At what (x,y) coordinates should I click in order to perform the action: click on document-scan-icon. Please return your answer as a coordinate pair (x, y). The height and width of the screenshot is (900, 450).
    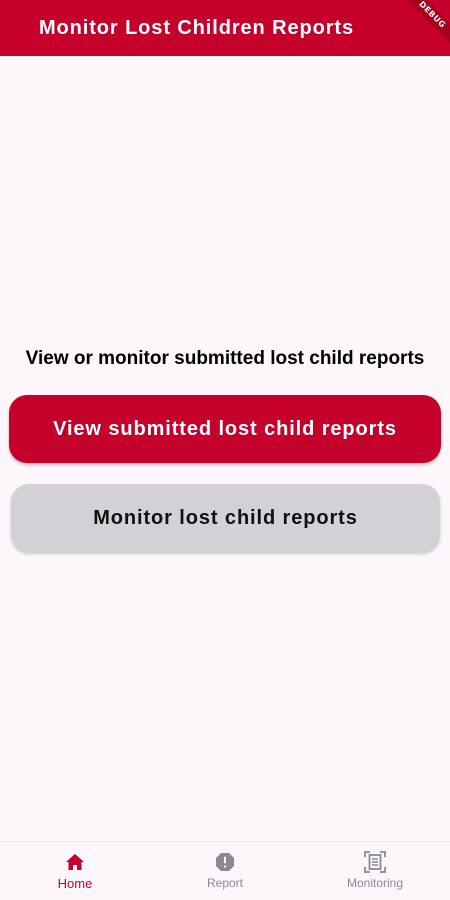
    Looking at the image, I should click on (375, 862).